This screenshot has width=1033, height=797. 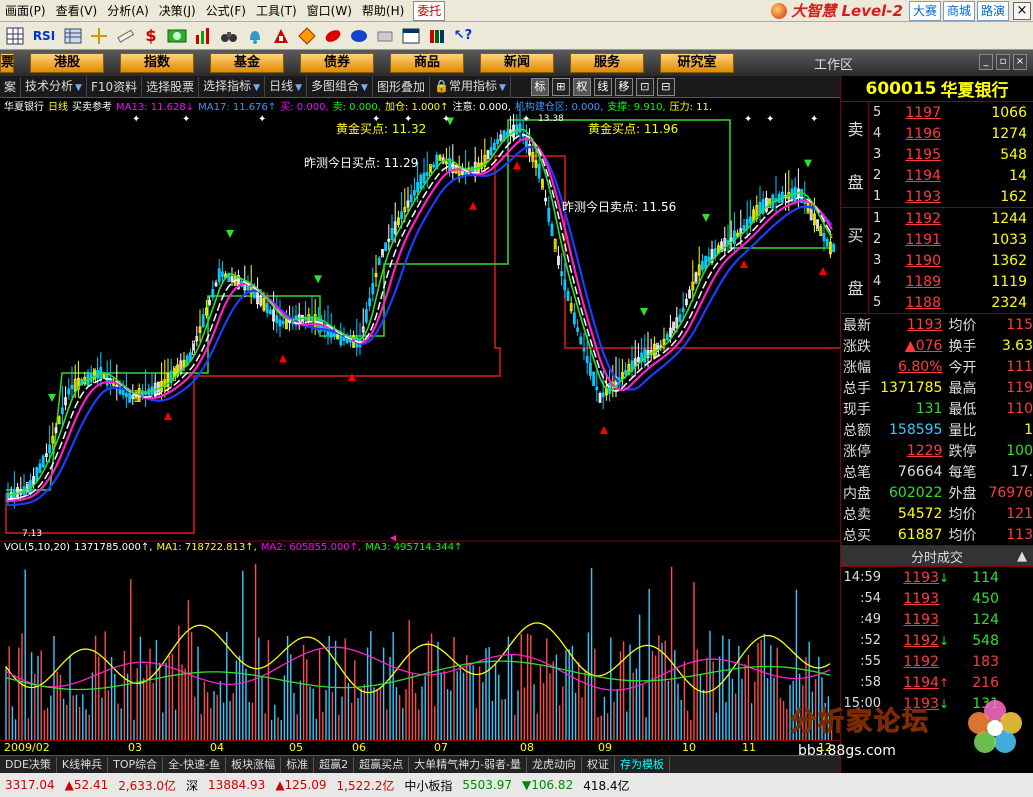 What do you see at coordinates (560, 86) in the screenshot?
I see `toggle-grid: ⊞` at bounding box center [560, 86].